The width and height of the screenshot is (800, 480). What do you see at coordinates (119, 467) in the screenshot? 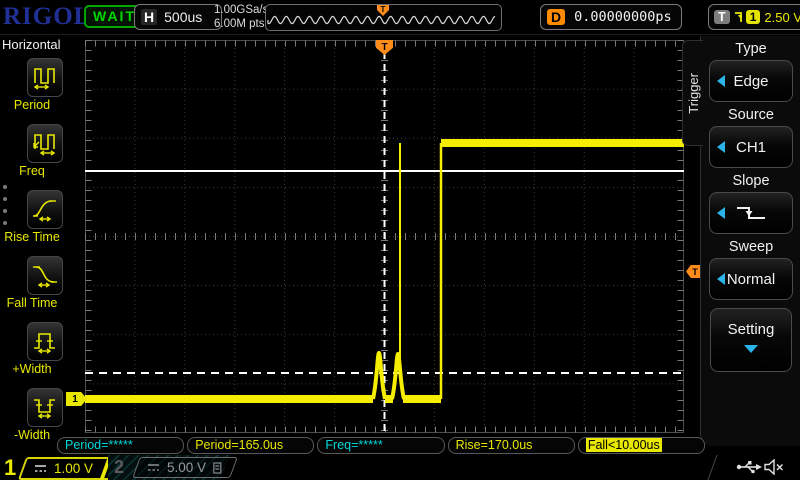
I see `ch2-number: 2` at bounding box center [119, 467].